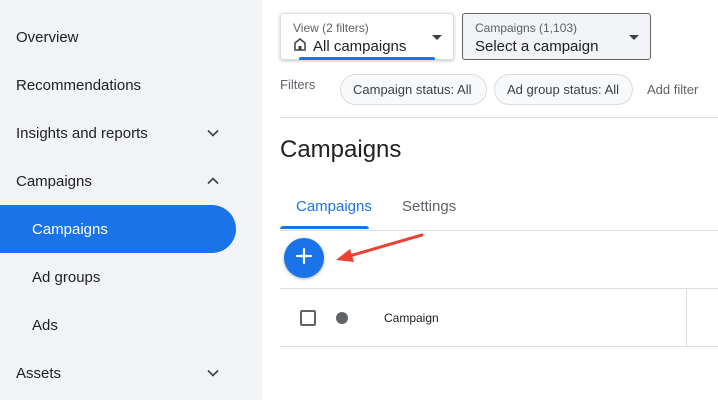 This screenshot has height=400, width=718. What do you see at coordinates (411, 318) in the screenshot?
I see `column-header-campaign: Campaign` at bounding box center [411, 318].